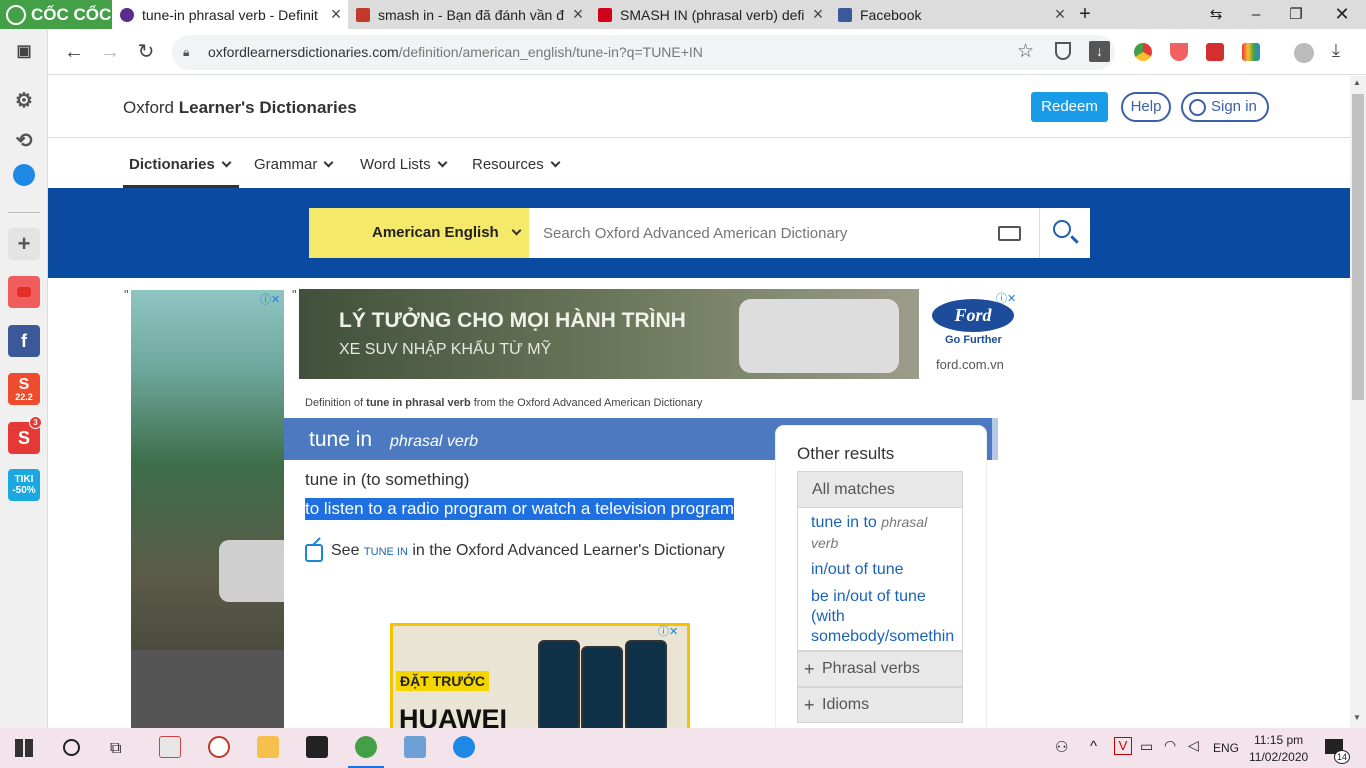  I want to click on facebook-favicon-icon, so click(845, 14).